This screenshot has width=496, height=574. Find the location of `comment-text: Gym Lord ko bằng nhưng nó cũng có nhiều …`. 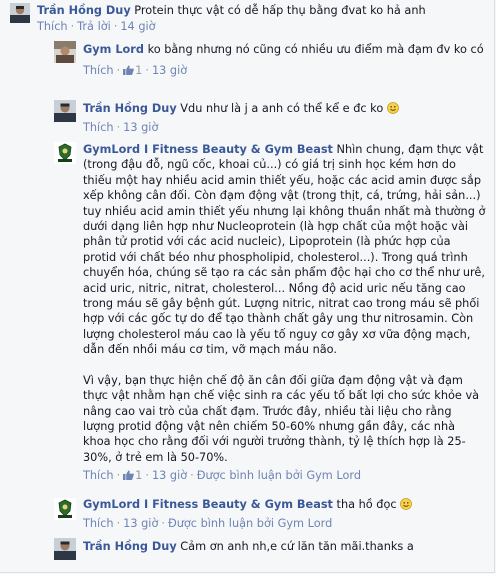

comment-text: Gym Lord ko bằng nhưng nó cũng có nhiều … is located at coordinates (284, 49).